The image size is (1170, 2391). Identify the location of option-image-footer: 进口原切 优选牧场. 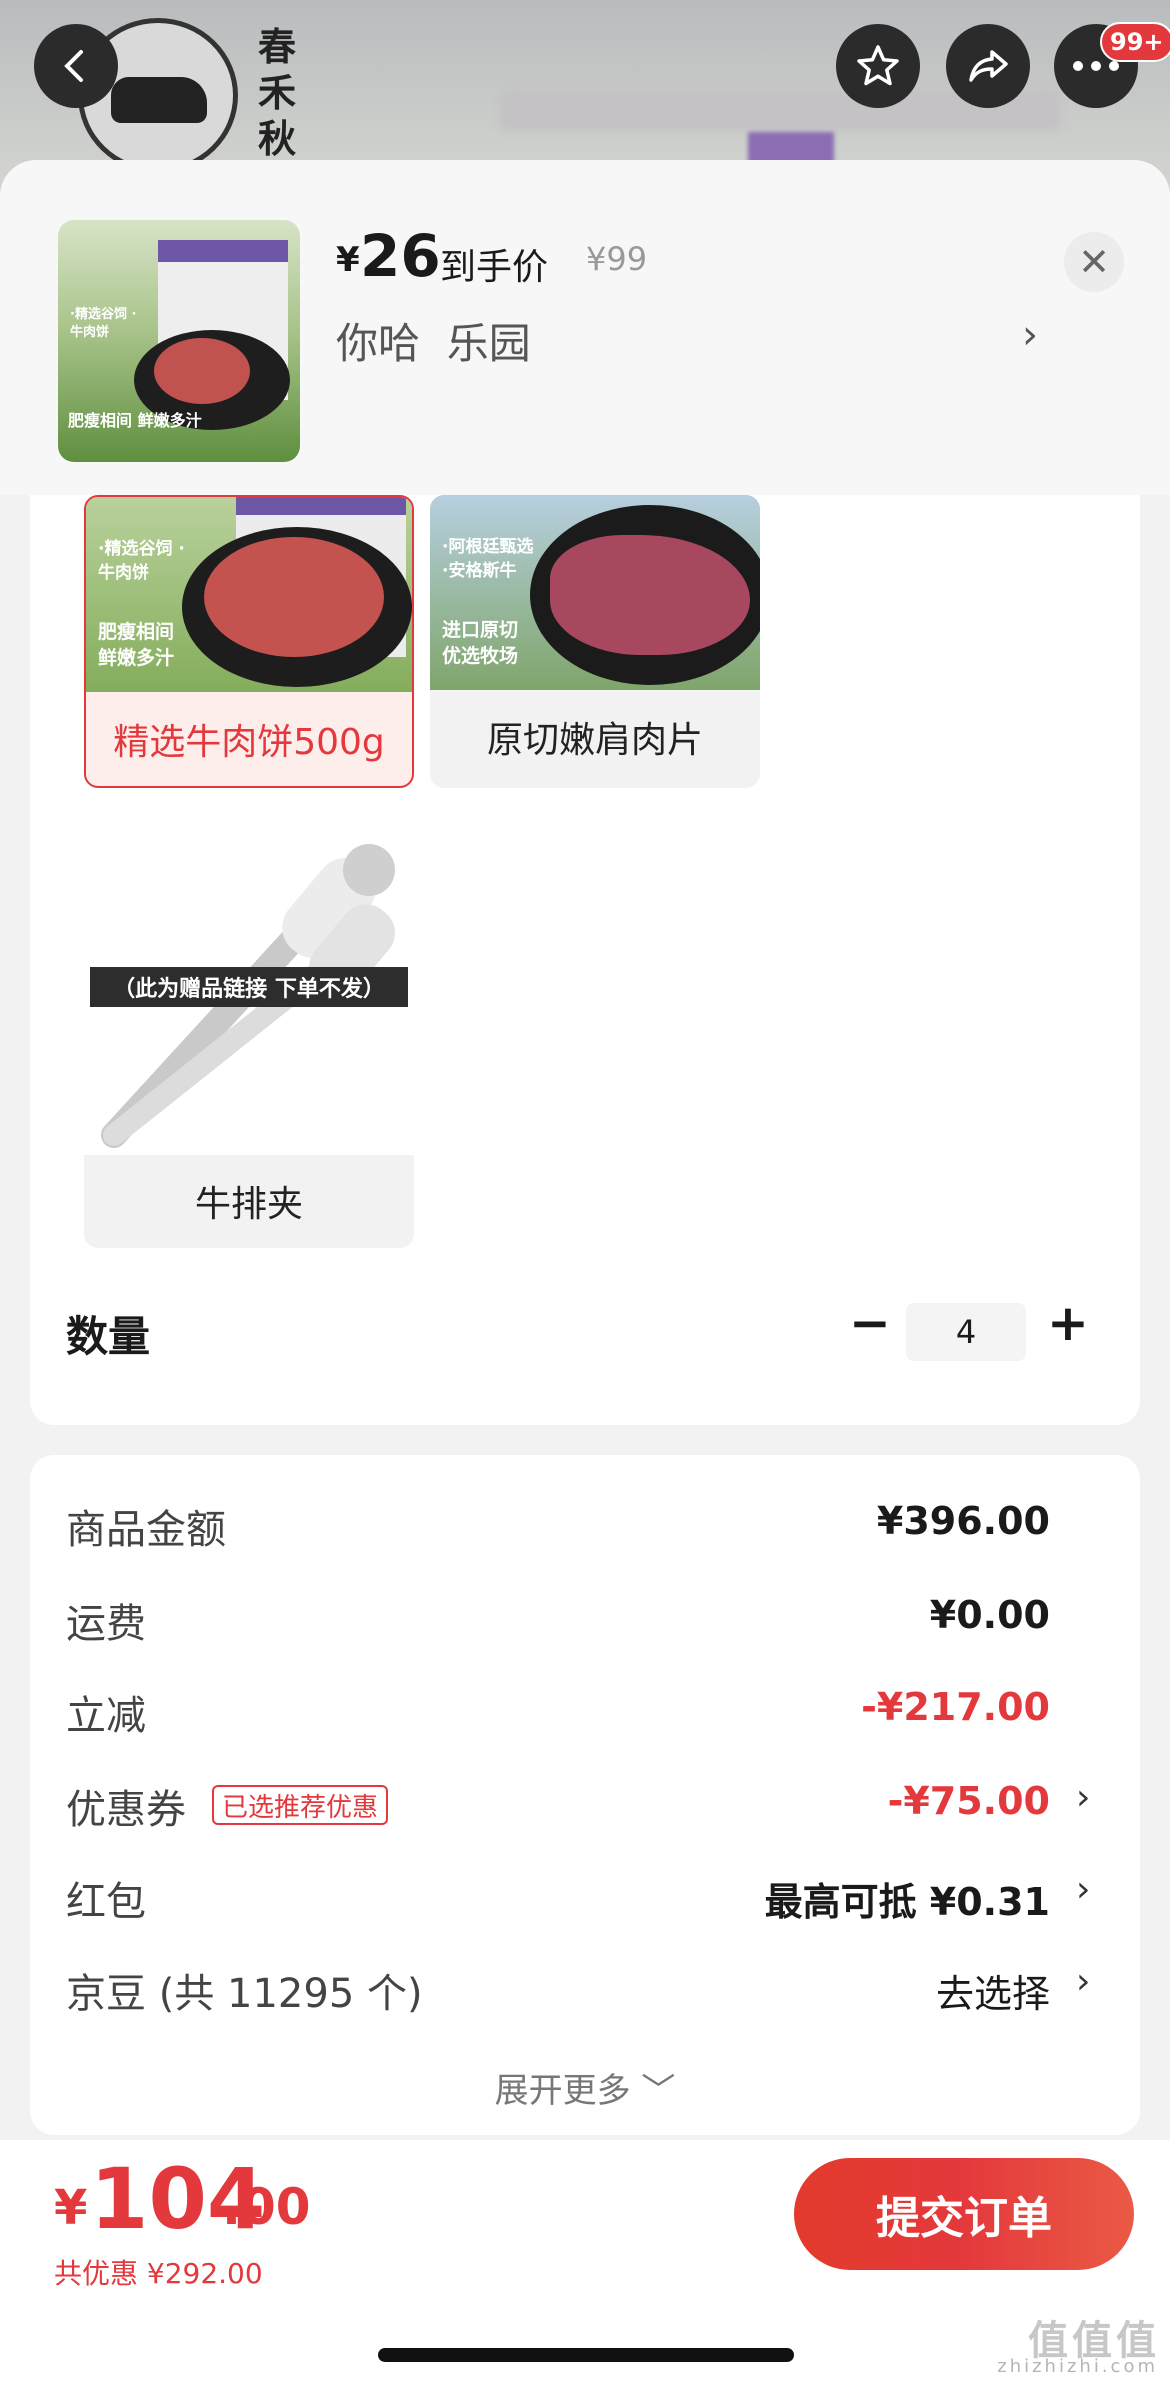
(480, 643).